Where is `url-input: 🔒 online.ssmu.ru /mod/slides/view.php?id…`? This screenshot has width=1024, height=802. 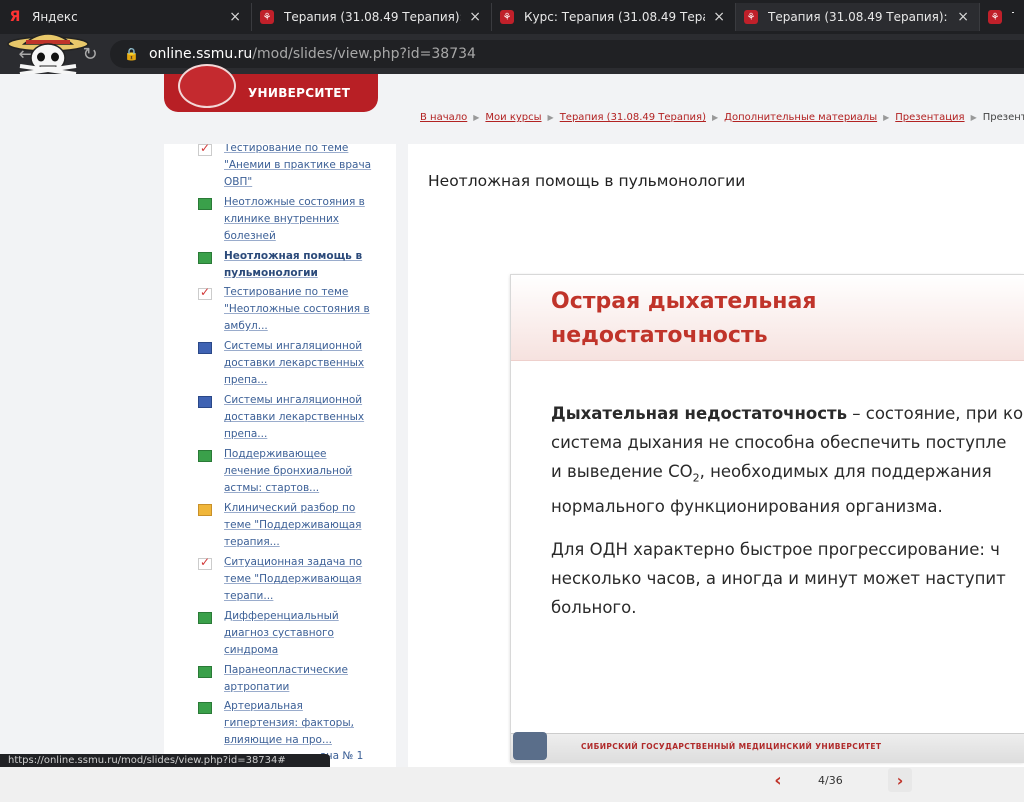
url-input: 🔒 online.ssmu.ru /mod/slides/view.php?id… is located at coordinates (567, 54).